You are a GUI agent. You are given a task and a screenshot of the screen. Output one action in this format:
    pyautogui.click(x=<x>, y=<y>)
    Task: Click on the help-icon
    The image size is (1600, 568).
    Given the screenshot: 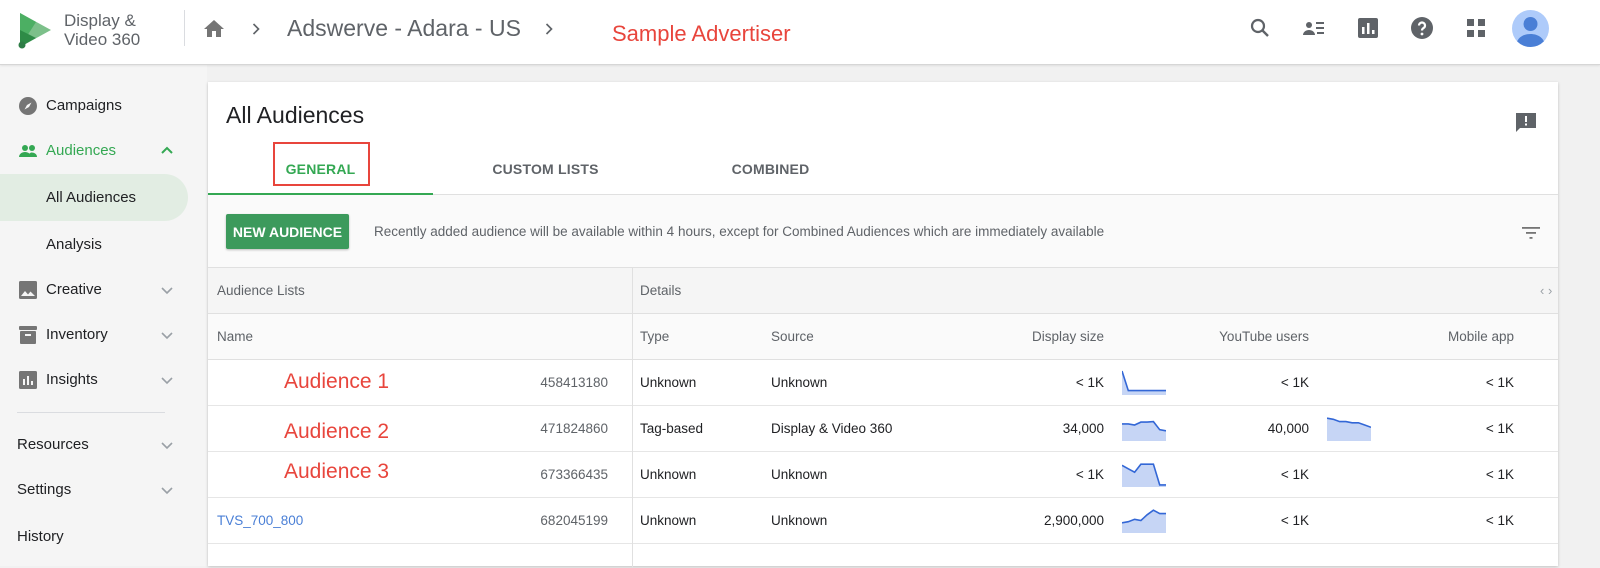 What is the action you would take?
    pyautogui.click(x=1422, y=28)
    